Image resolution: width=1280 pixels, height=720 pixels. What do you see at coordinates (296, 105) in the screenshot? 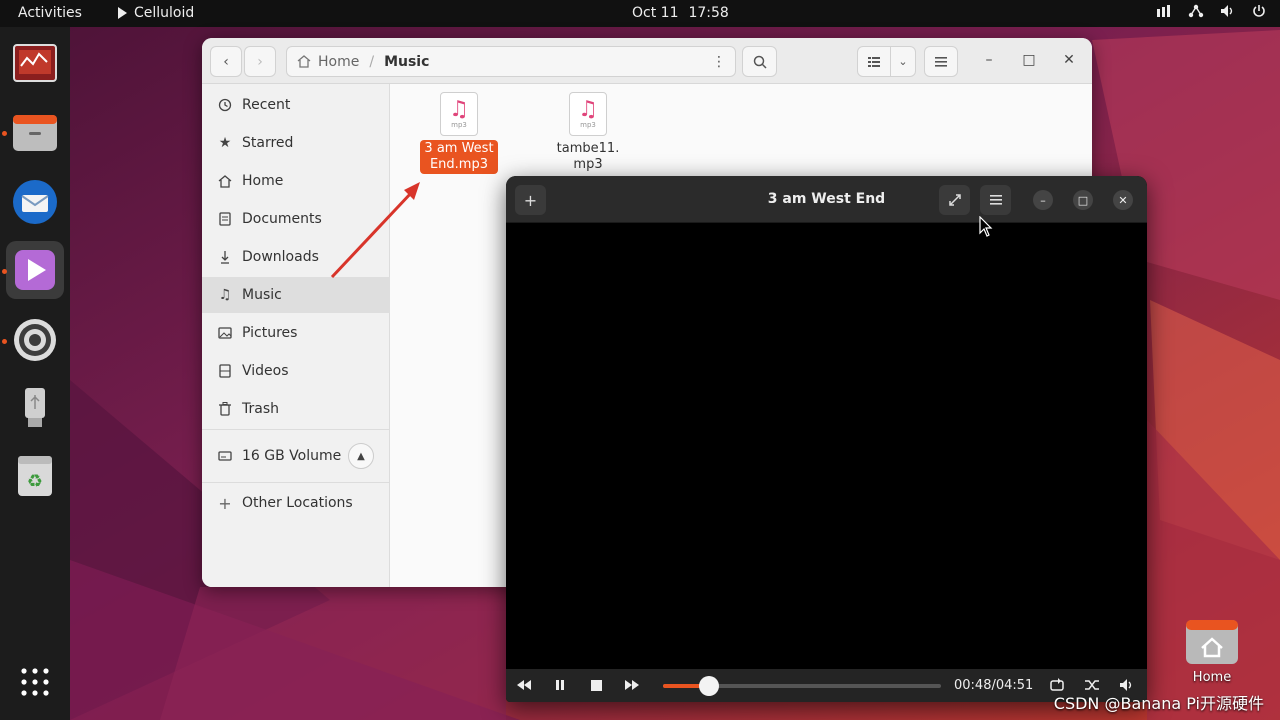
I see `sidebar-item-recent: Recent` at bounding box center [296, 105].